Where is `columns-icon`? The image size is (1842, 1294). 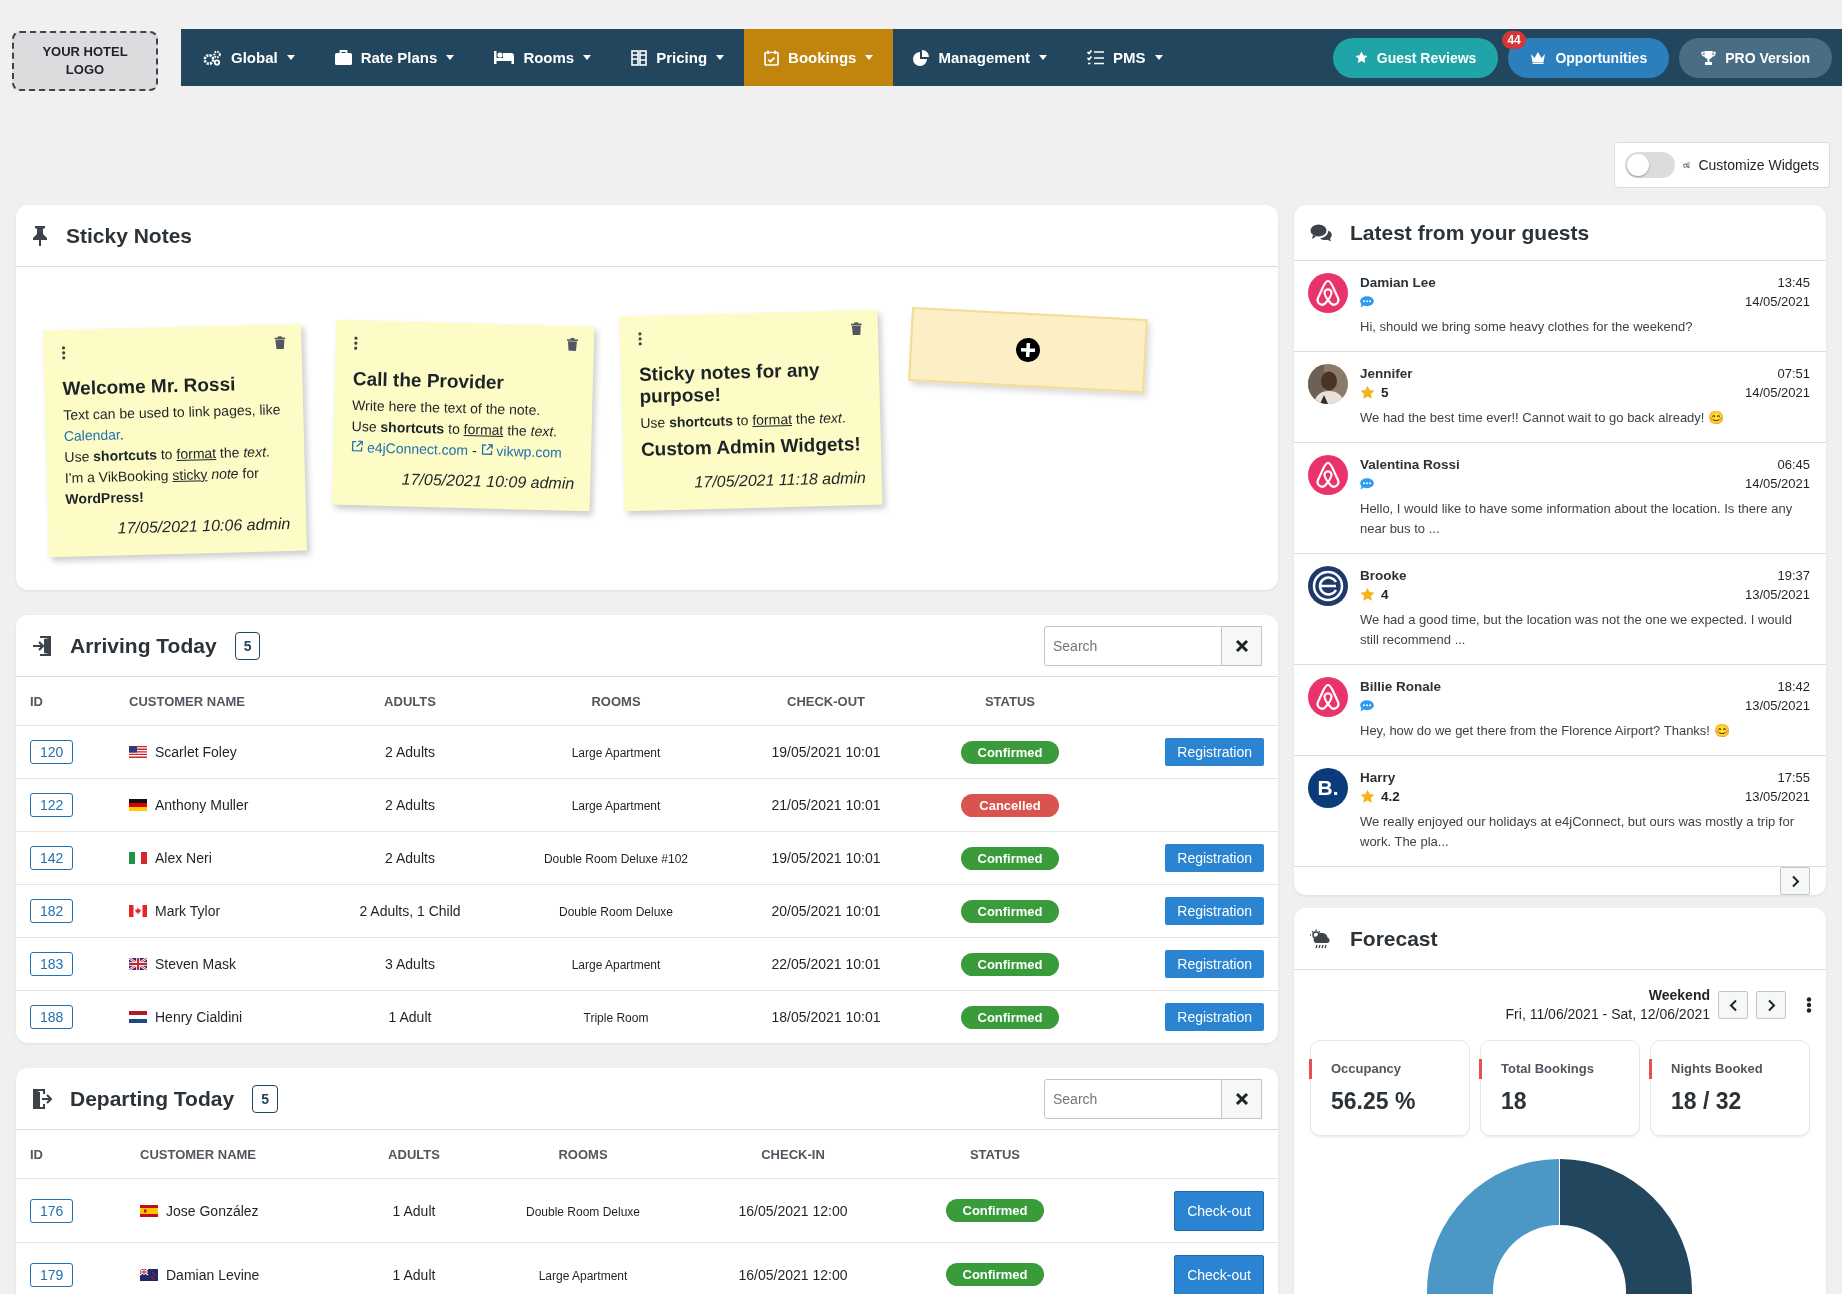 columns-icon is located at coordinates (639, 57).